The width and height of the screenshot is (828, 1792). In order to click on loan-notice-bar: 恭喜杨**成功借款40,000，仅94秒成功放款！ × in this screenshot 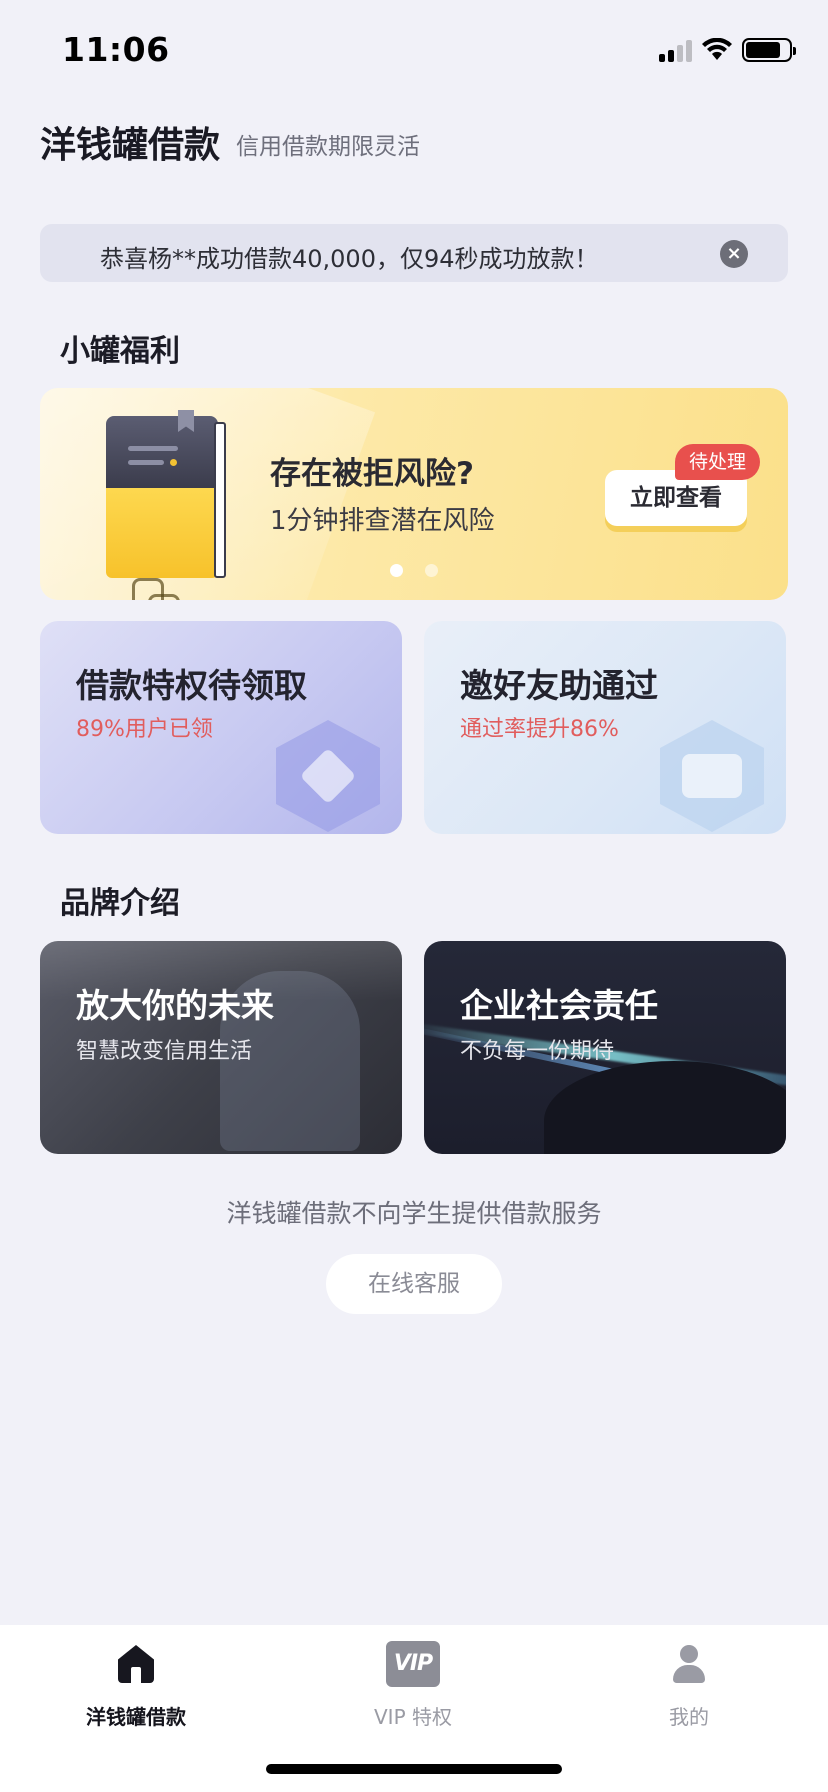, I will do `click(414, 253)`.